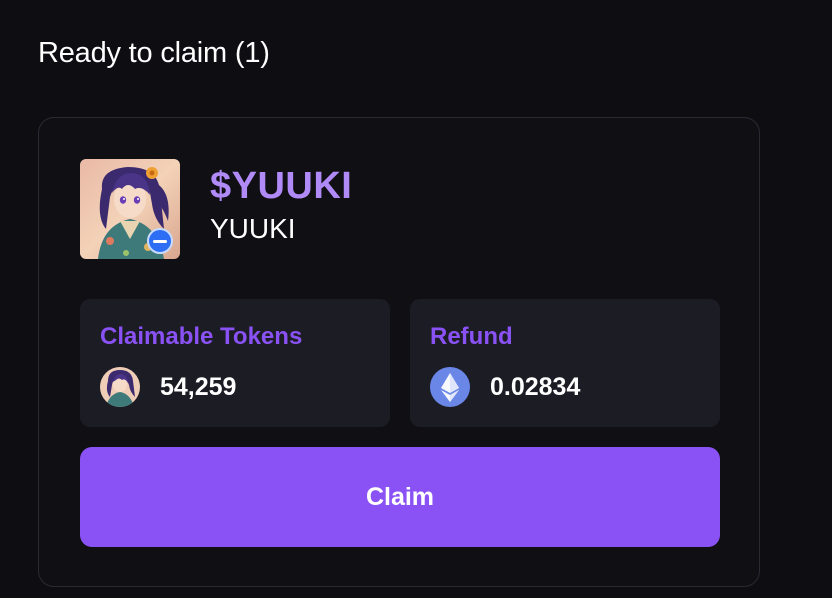 This screenshot has width=832, height=598. Describe the element at coordinates (281, 186) in the screenshot. I see `token-ticker: $YUUKI` at that location.